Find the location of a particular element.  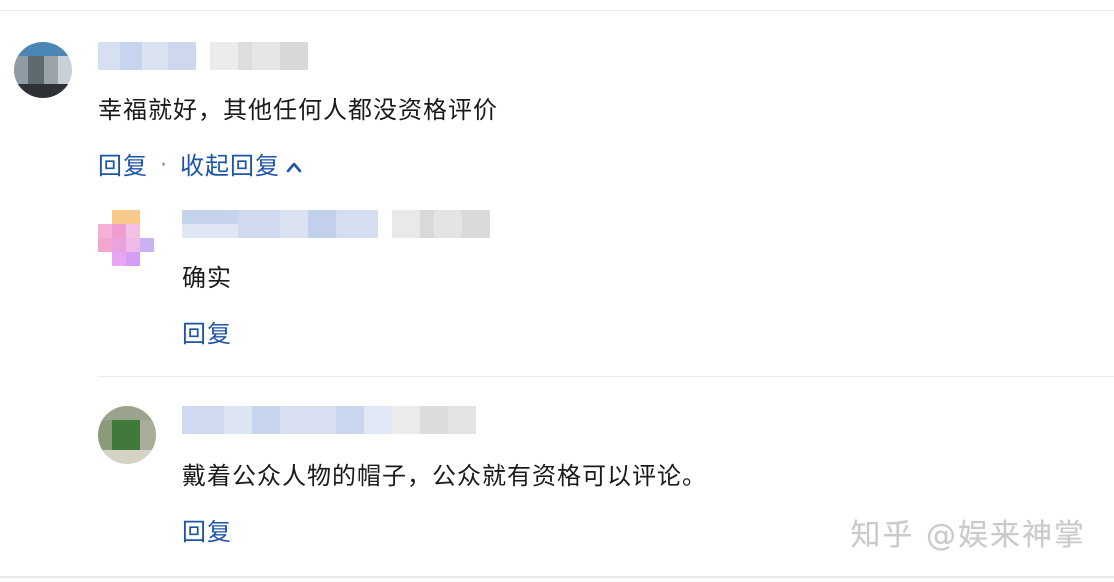

comment-text-2: 确实 is located at coordinates (207, 278).